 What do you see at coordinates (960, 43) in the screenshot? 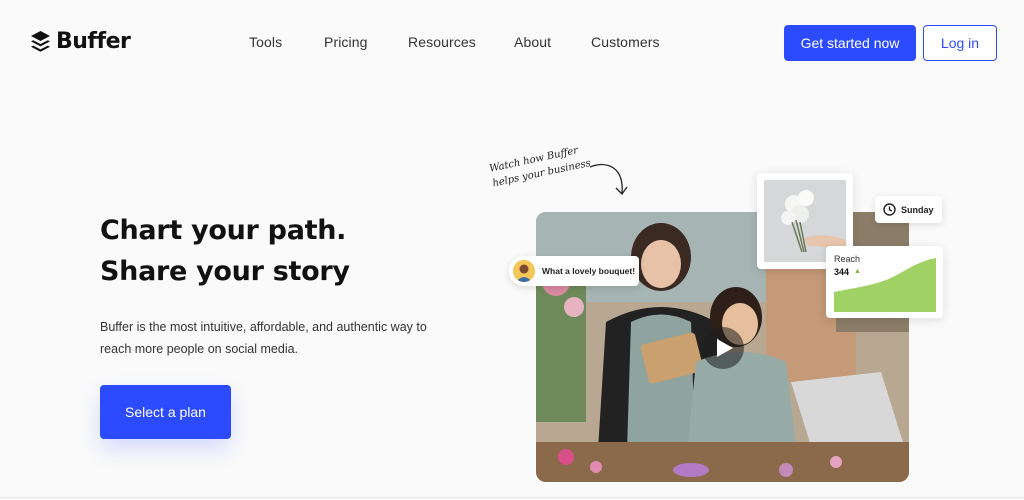
I see `login-button: Log in` at bounding box center [960, 43].